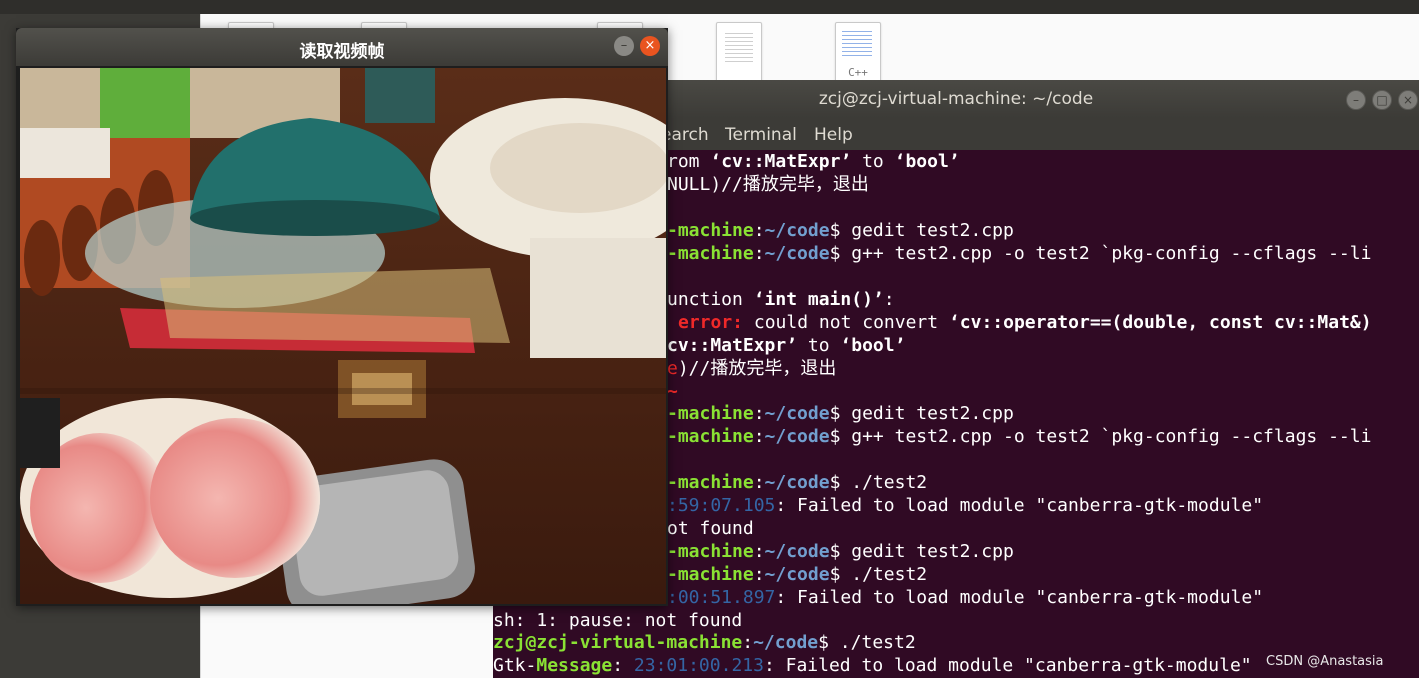  Describe the element at coordinates (689, 161) in the screenshot. I see `terminal-text: rom` at that location.